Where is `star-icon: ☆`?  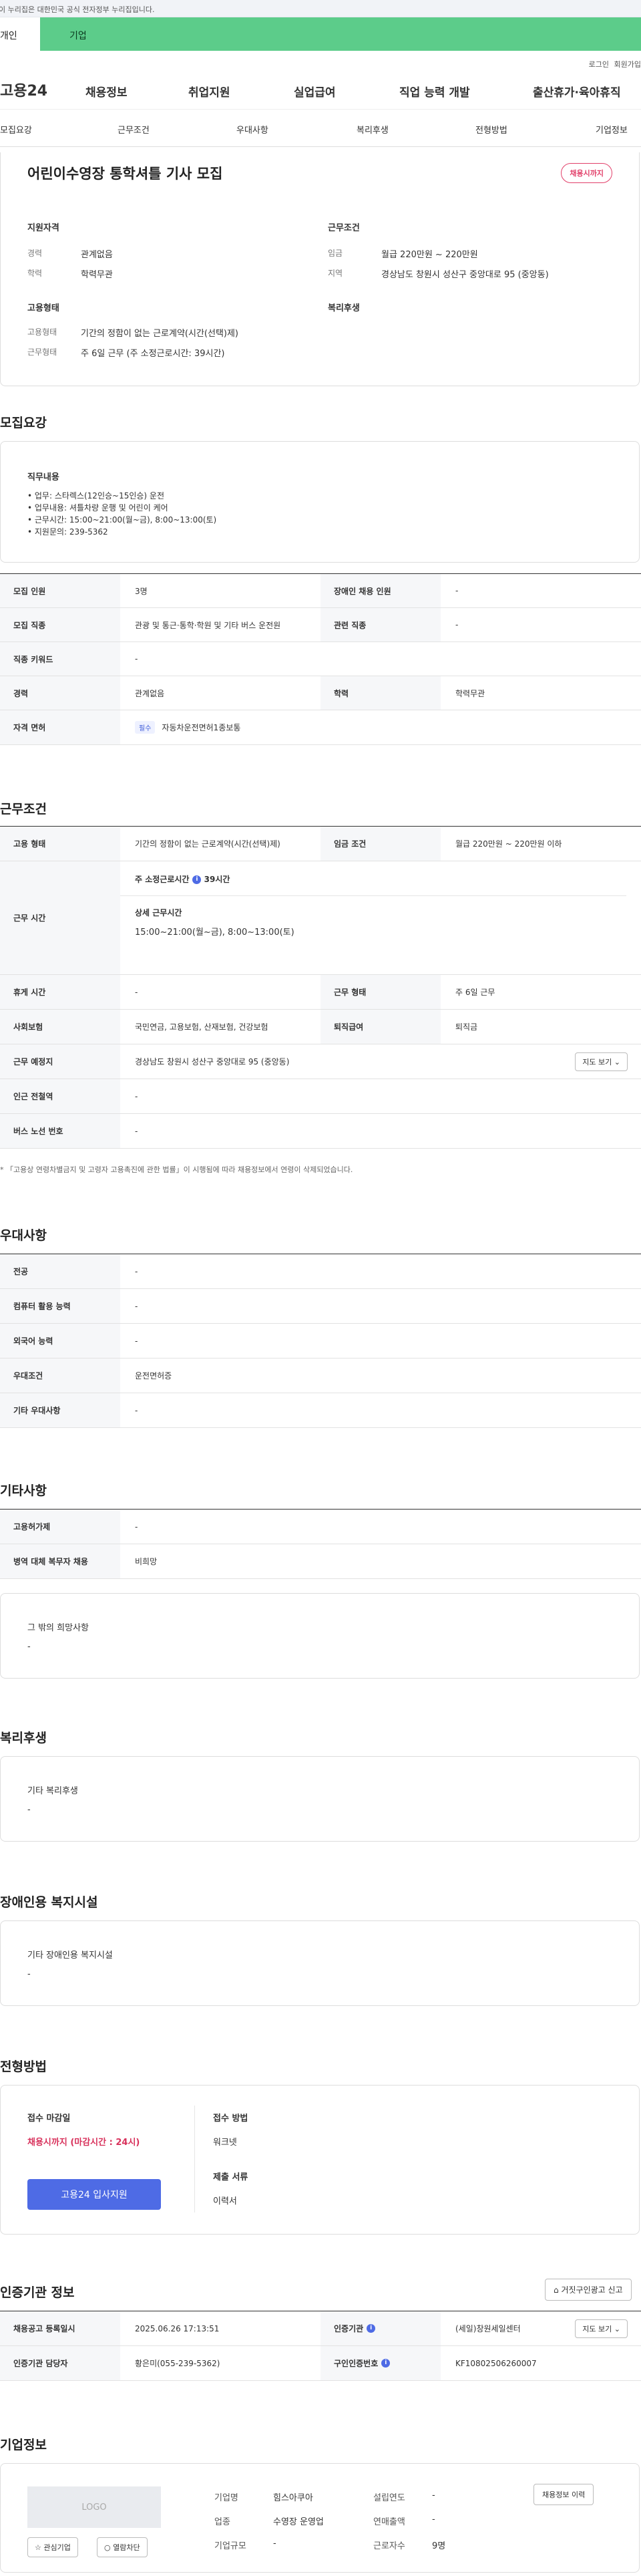
star-icon: ☆ is located at coordinates (38, 2547).